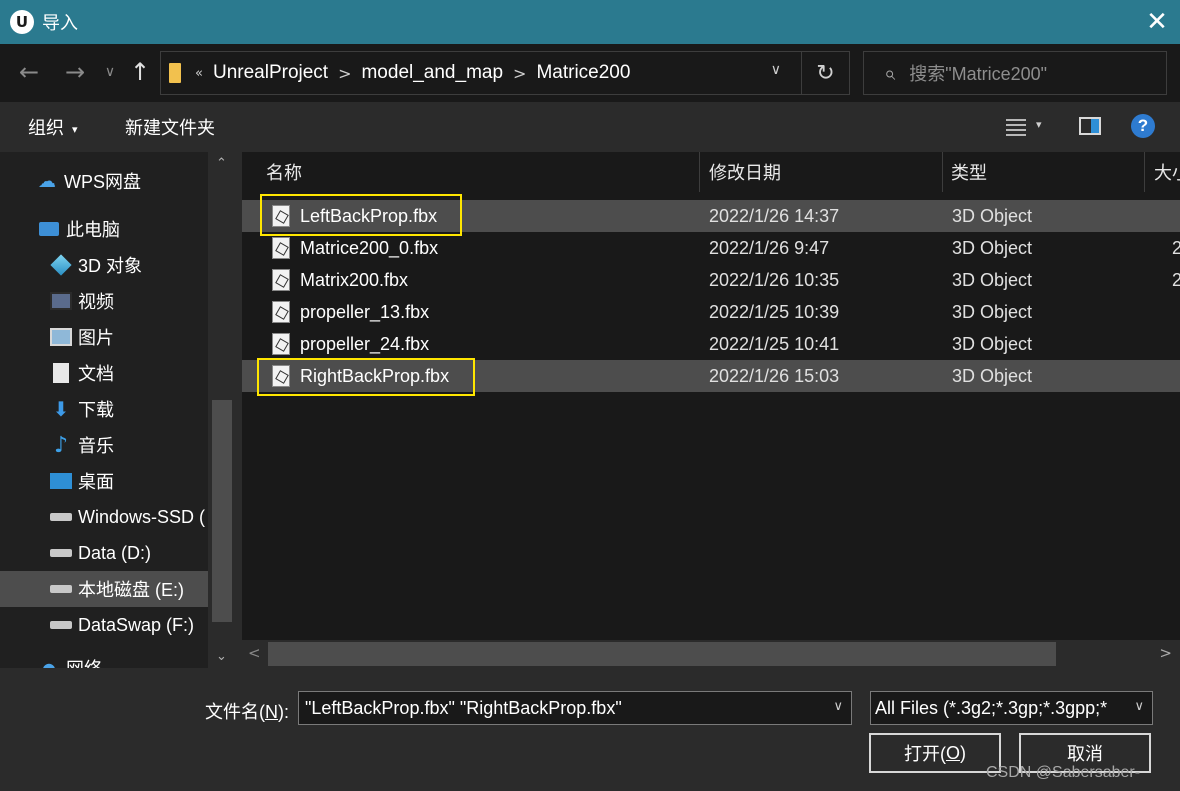  Describe the element at coordinates (365, 311) in the screenshot. I see `file-name: propeller_13.fbx` at that location.